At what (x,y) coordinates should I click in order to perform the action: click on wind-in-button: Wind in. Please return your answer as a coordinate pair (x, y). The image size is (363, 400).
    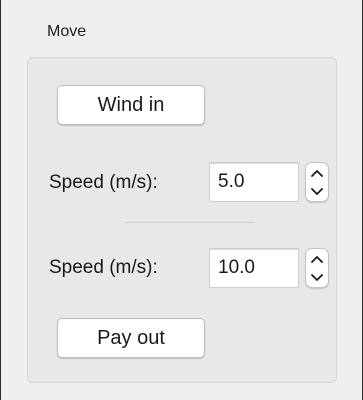
    Looking at the image, I should click on (131, 105).